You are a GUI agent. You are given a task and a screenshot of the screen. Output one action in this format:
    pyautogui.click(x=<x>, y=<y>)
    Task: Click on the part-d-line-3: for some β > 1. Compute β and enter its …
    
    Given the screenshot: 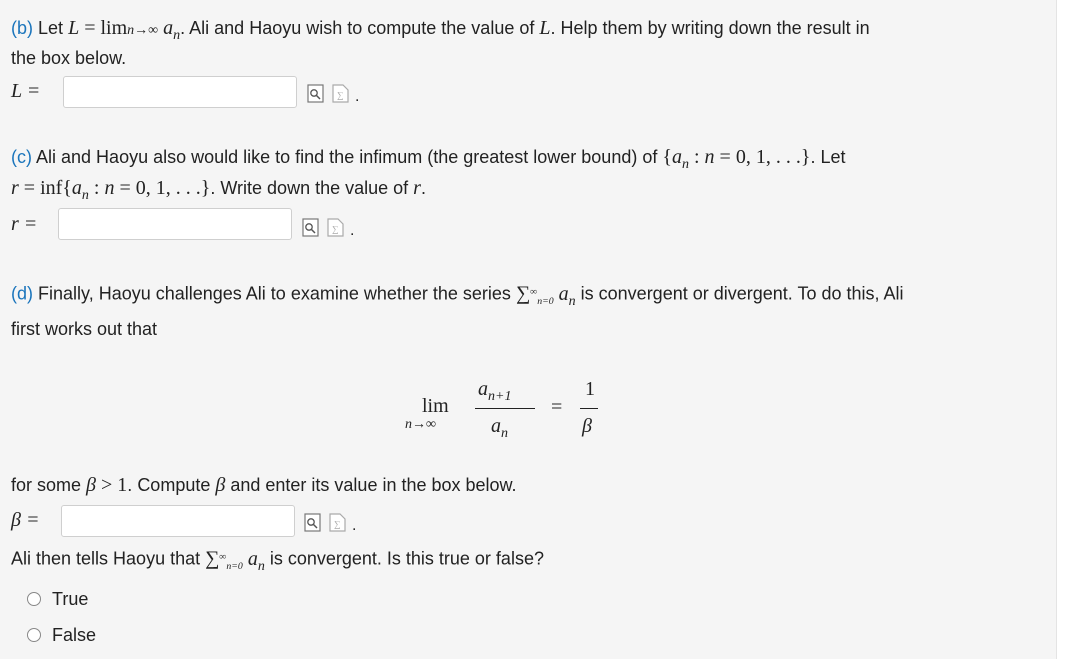 What is the action you would take?
    pyautogui.click(x=264, y=485)
    